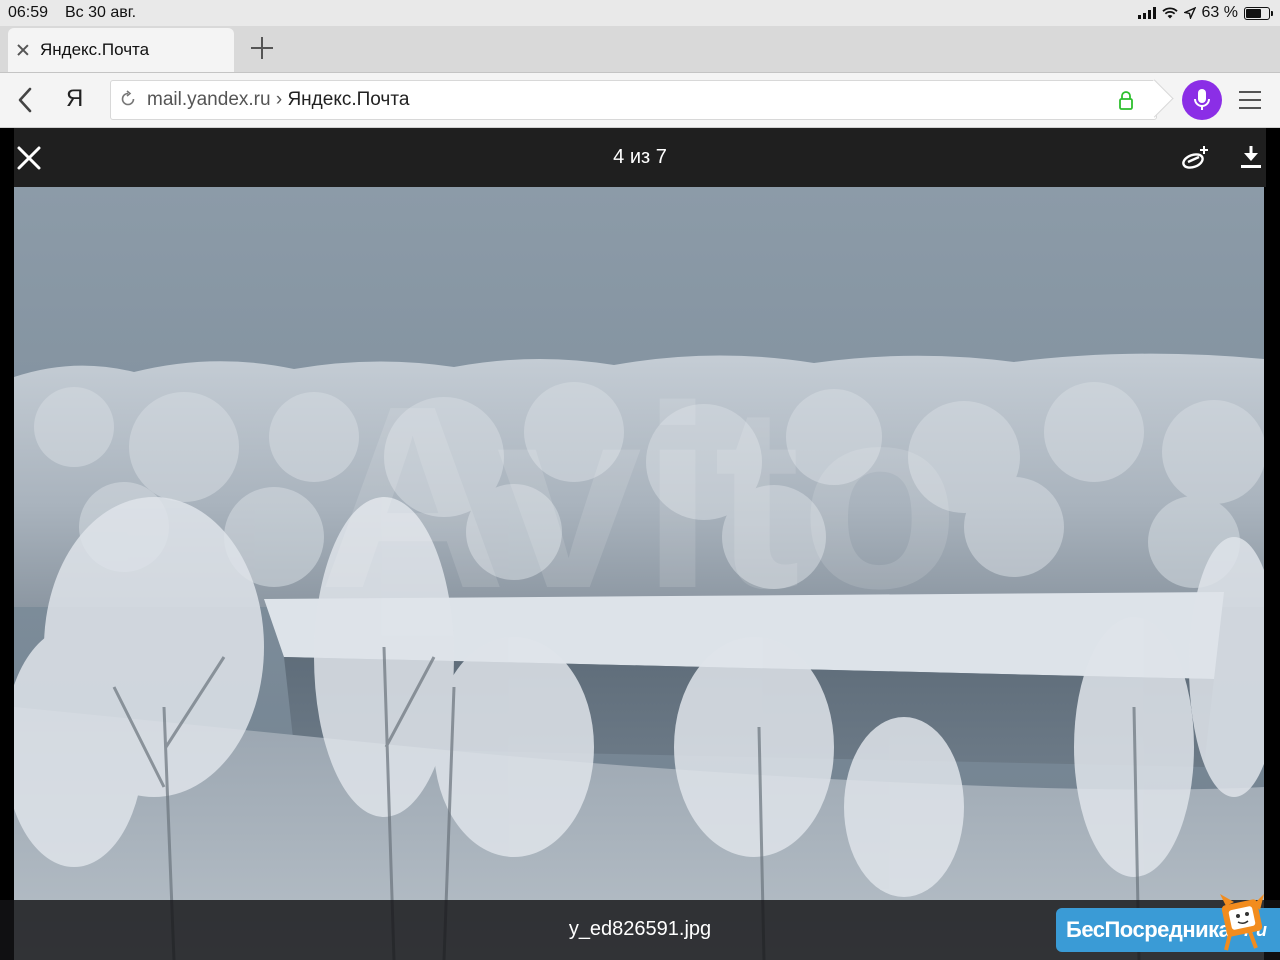 This screenshot has width=1280, height=960. Describe the element at coordinates (1242, 922) in the screenshot. I see `cat-mascot-icon` at that location.